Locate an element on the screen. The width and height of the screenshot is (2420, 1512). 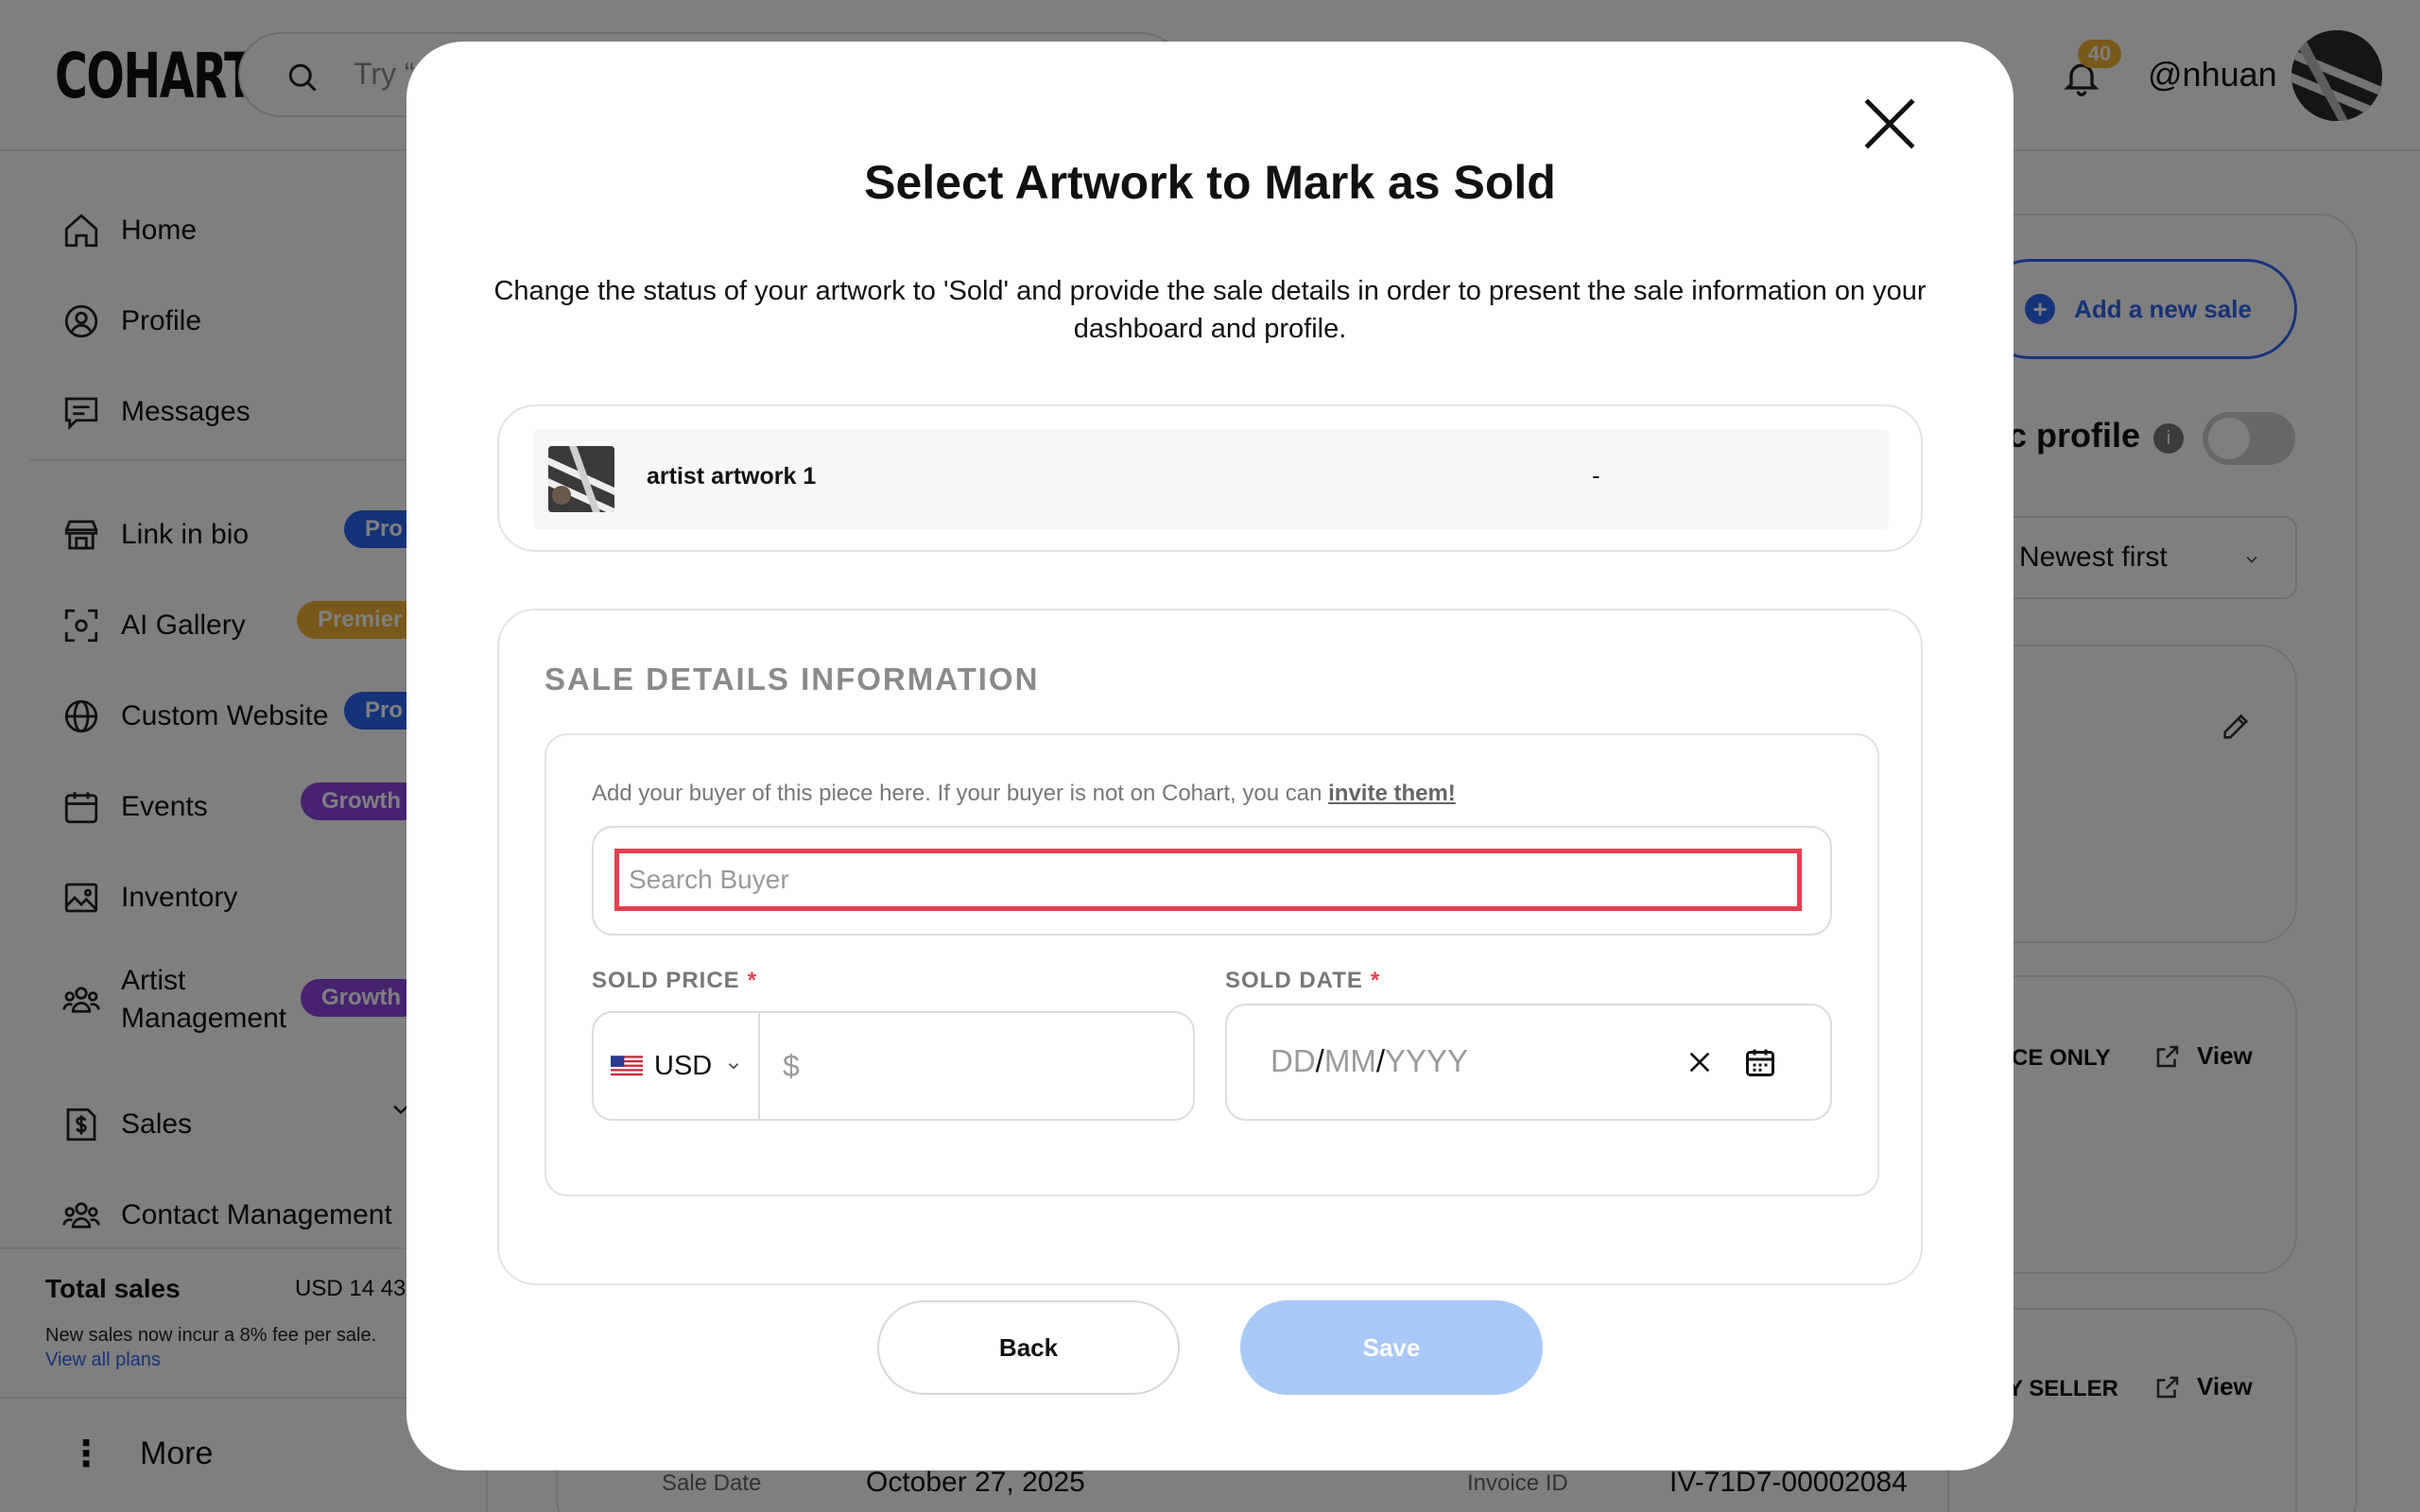
sale-details-heading: SALE DETAILS INFORMATION is located at coordinates (792, 679).